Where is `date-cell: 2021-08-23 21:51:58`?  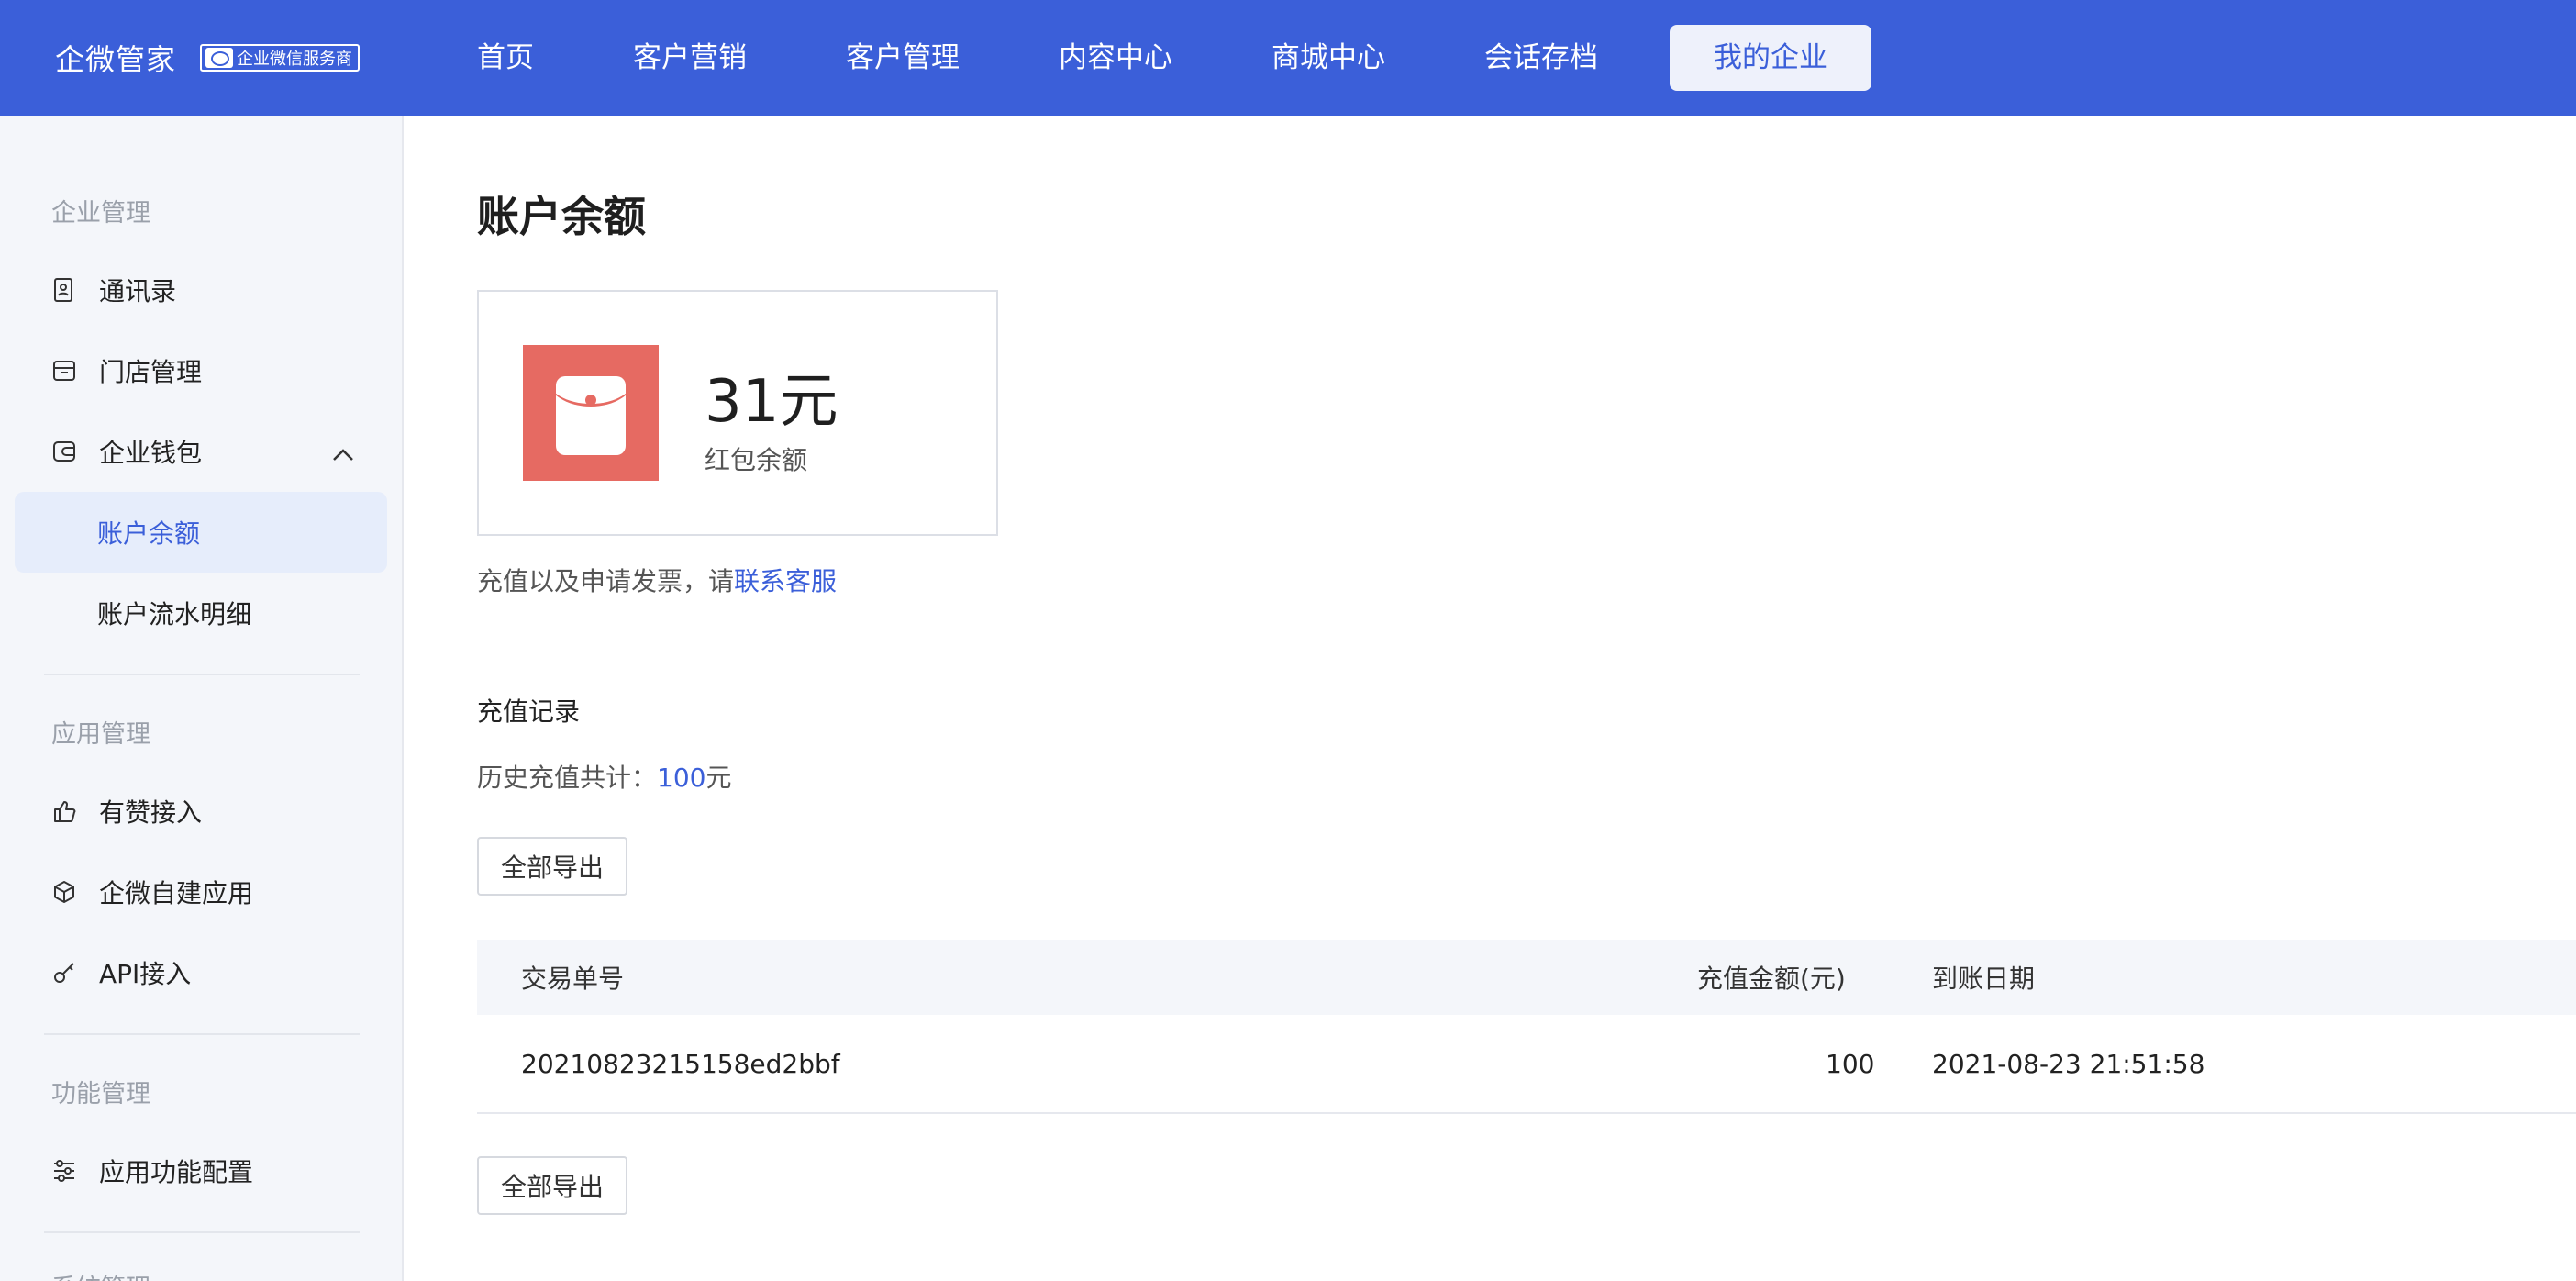
date-cell: 2021-08-23 21:51:58 is located at coordinates (2068, 1064).